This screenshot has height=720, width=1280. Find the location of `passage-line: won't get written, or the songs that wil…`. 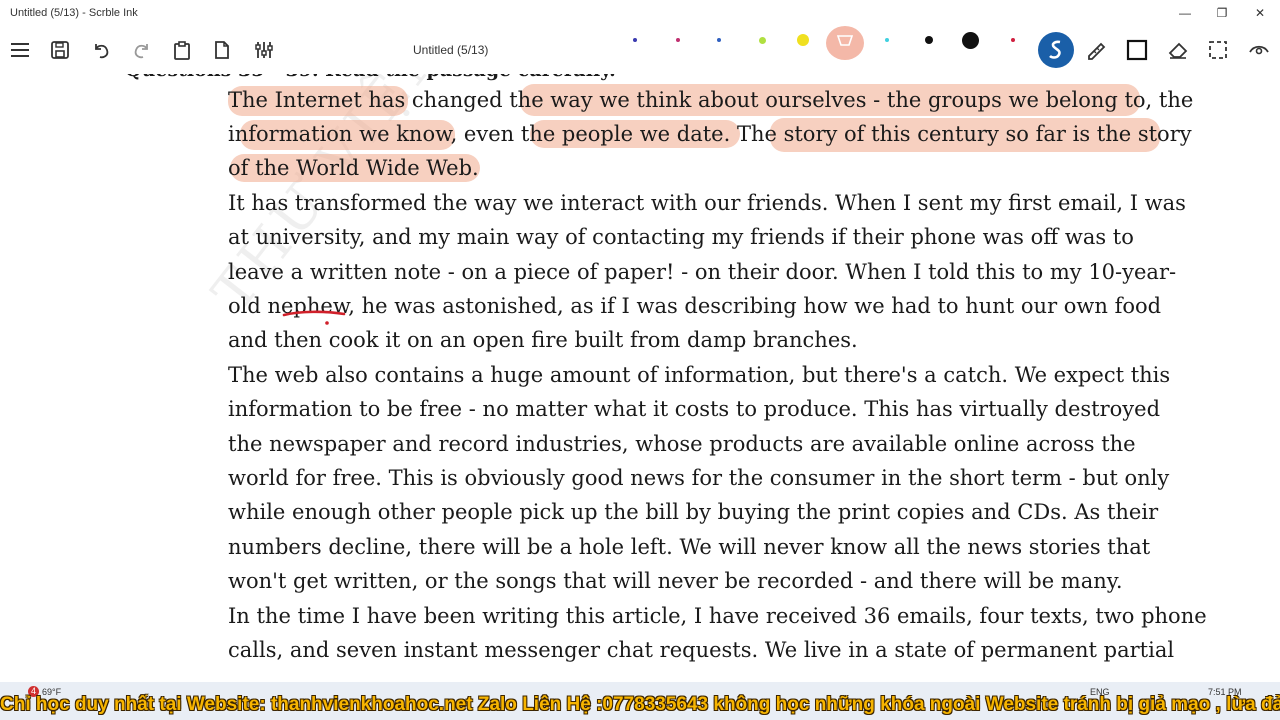

passage-line: won't get written, or the songs that wil… is located at coordinates (675, 581).